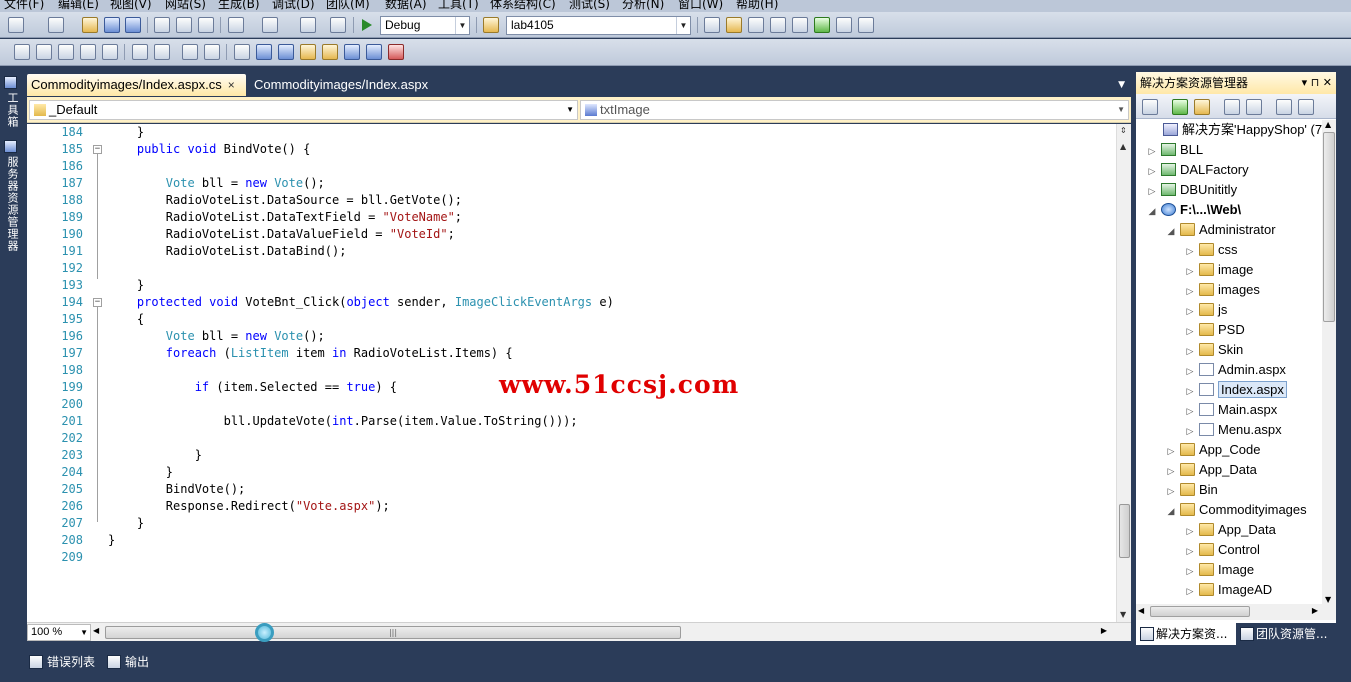 This screenshot has height=682, width=1351. What do you see at coordinates (162, 52) in the screenshot?
I see `uncomment-lines-icon` at bounding box center [162, 52].